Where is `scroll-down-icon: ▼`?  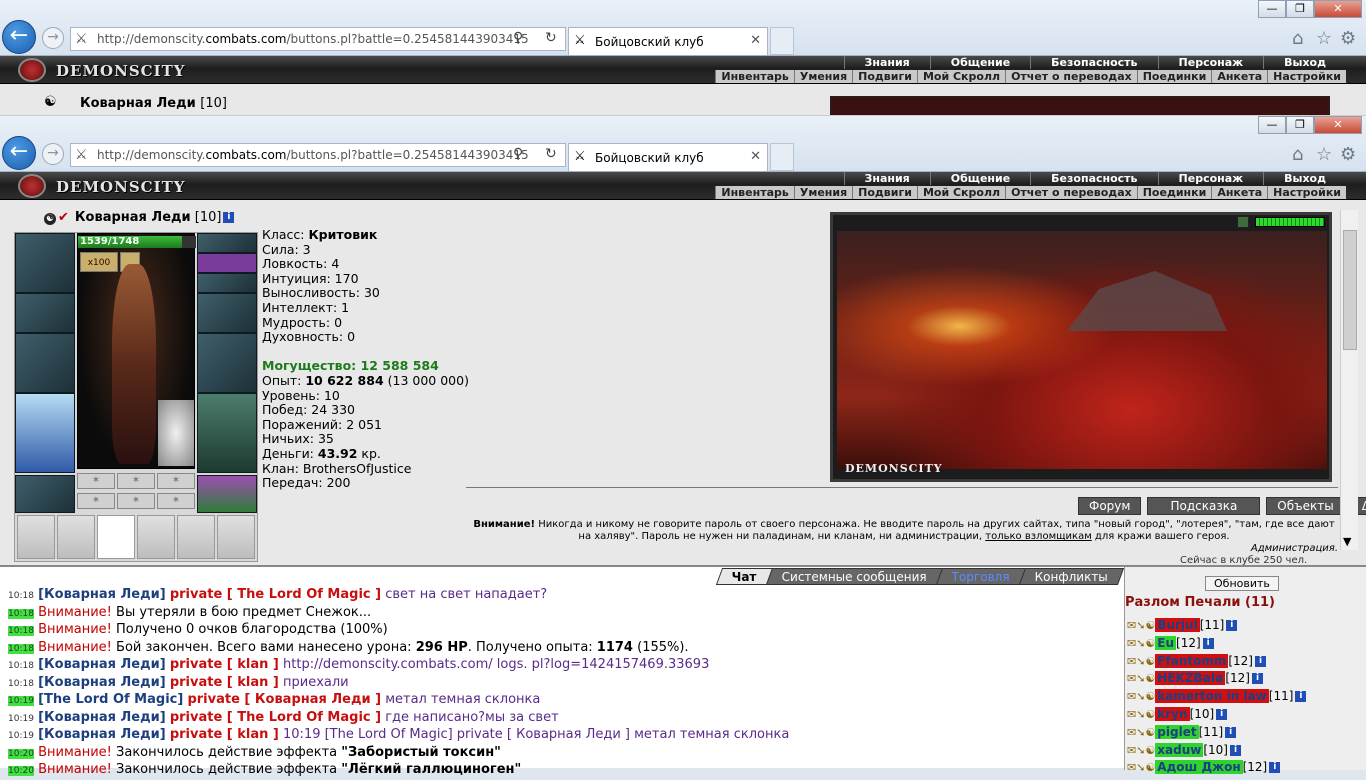 scroll-down-icon: ▼ is located at coordinates (1347, 541).